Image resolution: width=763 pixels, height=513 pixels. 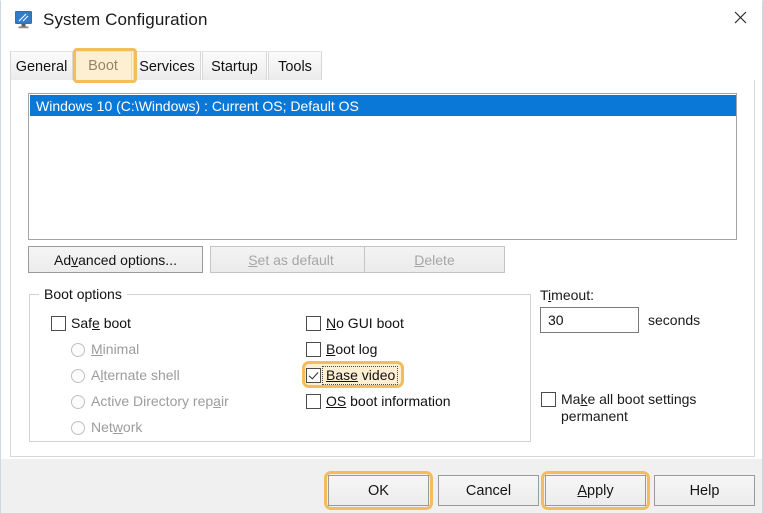 I want to click on tab-startup: Startup, so click(x=234, y=66).